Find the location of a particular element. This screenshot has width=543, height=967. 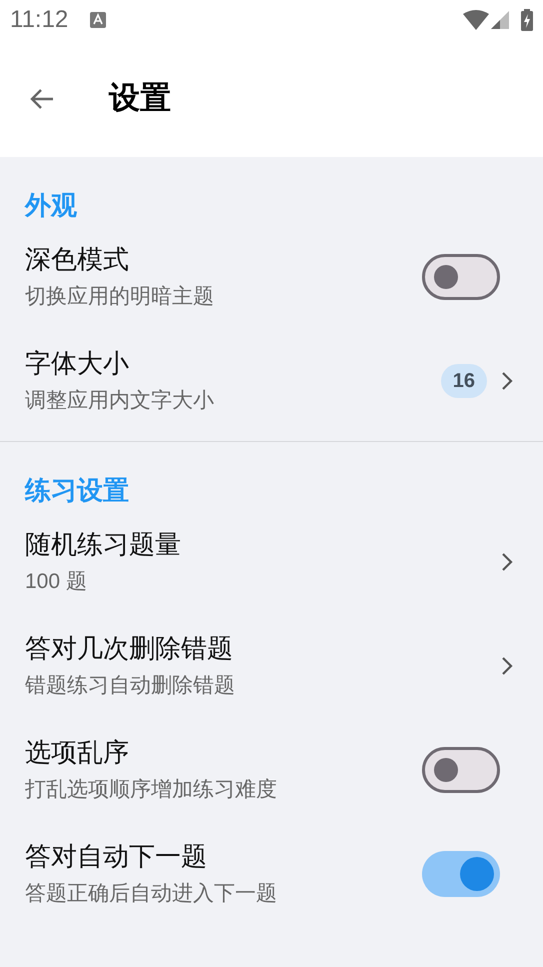

settings-row: 字体大小 调整应用内文字大小 16 is located at coordinates (271, 381).